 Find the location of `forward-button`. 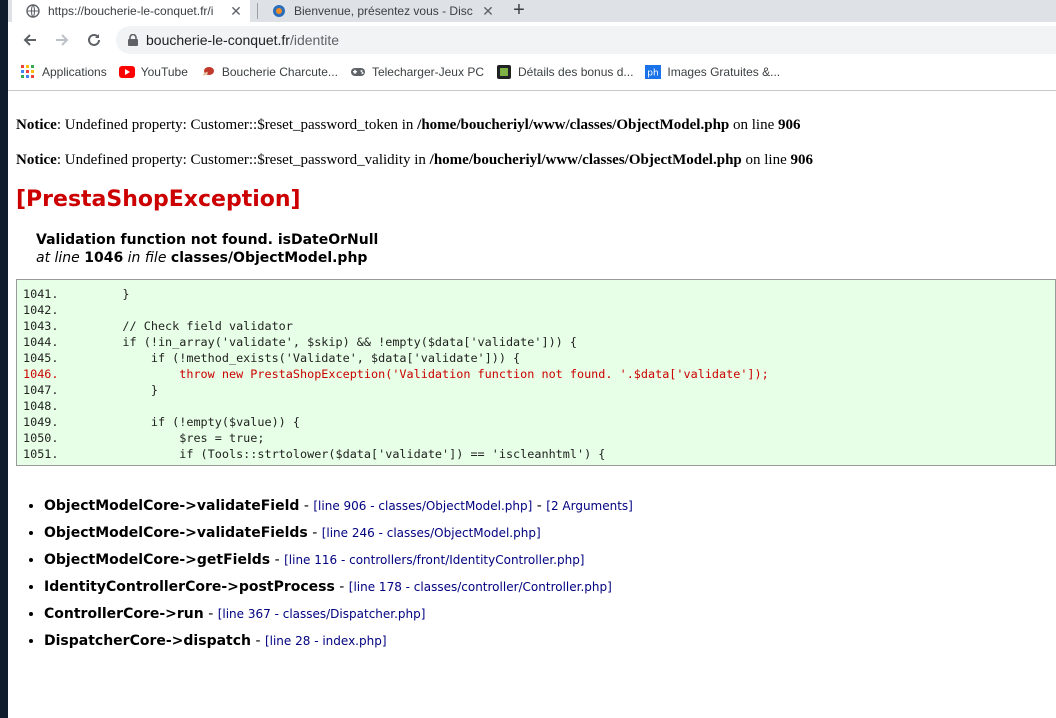

forward-button is located at coordinates (62, 40).